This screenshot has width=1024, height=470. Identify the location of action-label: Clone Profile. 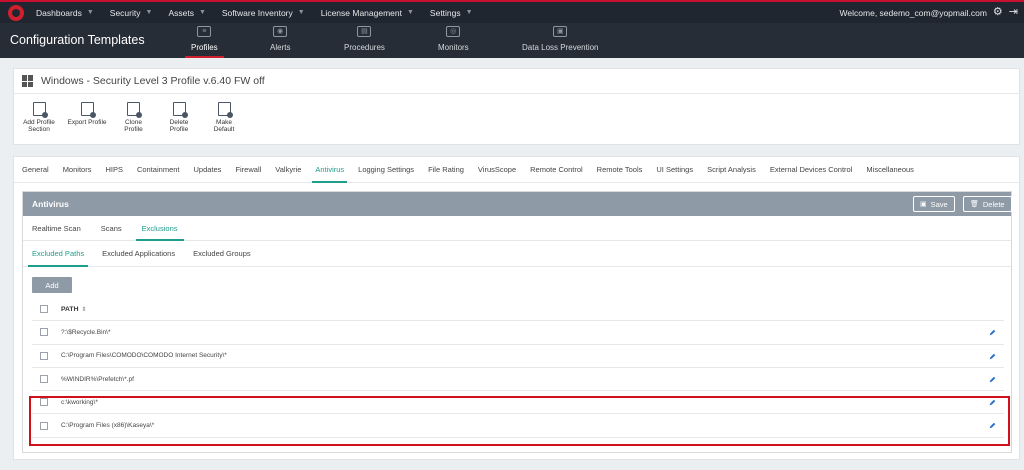
(133, 126).